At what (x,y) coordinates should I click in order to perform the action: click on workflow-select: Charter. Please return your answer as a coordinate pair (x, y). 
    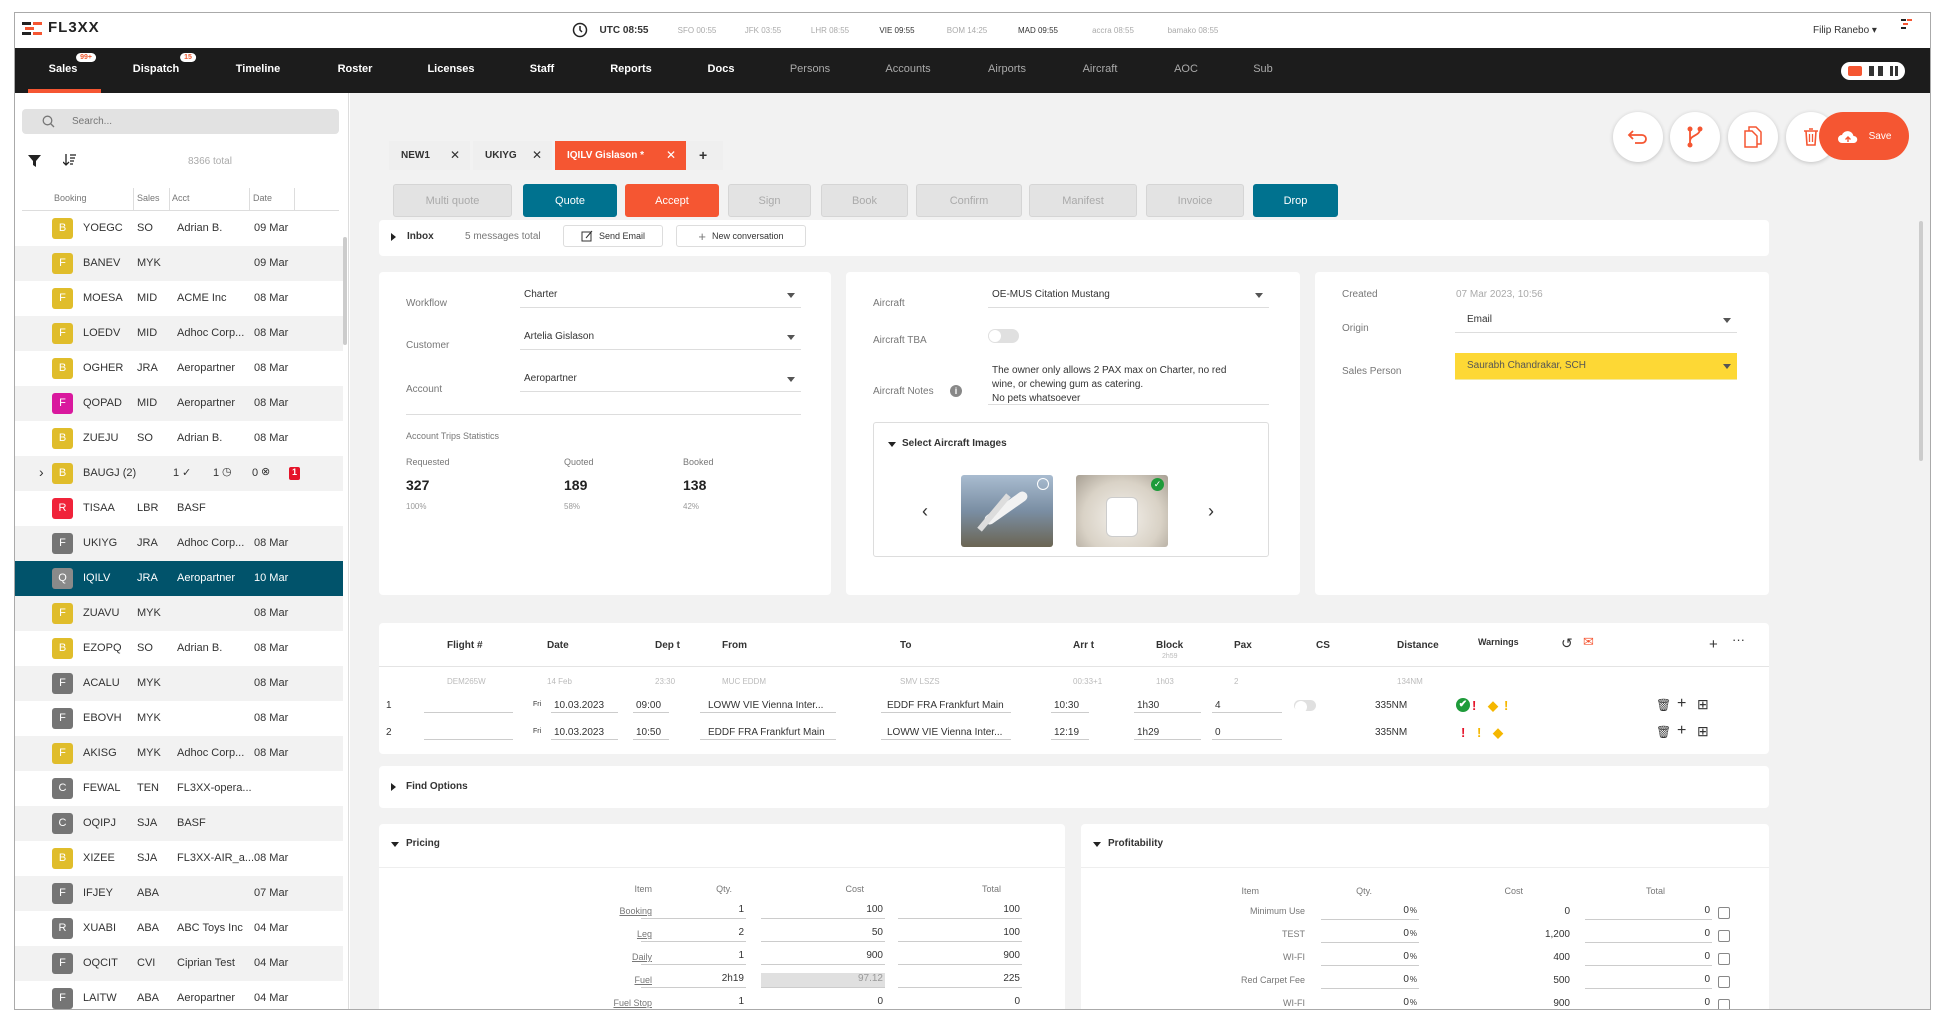
    Looking at the image, I should click on (660, 297).